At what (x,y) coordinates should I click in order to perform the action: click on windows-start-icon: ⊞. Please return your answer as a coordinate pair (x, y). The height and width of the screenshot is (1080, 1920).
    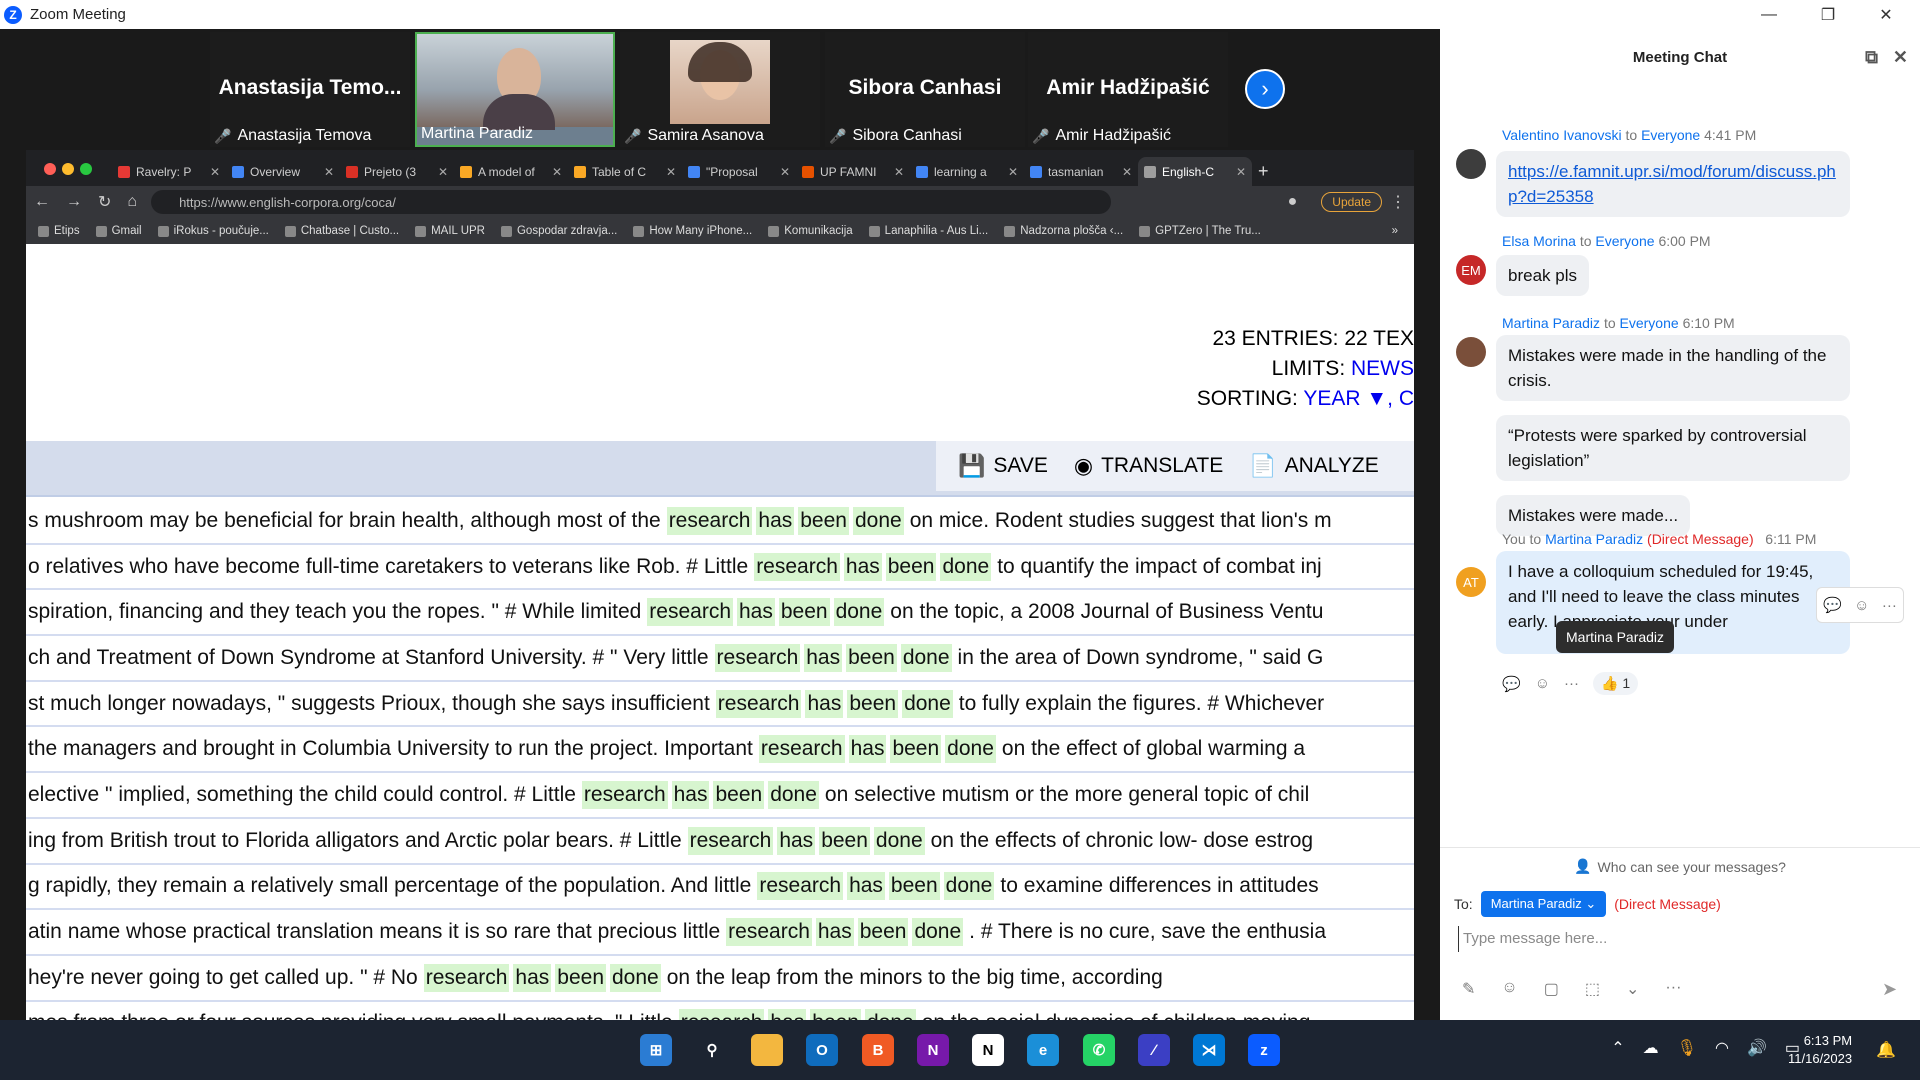
    Looking at the image, I should click on (656, 1050).